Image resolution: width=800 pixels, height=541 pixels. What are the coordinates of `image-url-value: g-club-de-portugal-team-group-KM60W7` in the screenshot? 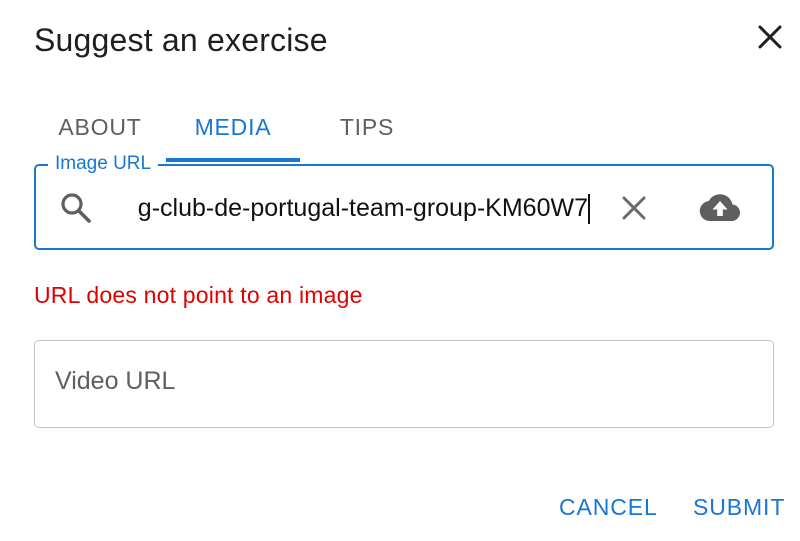 It's located at (362, 208).